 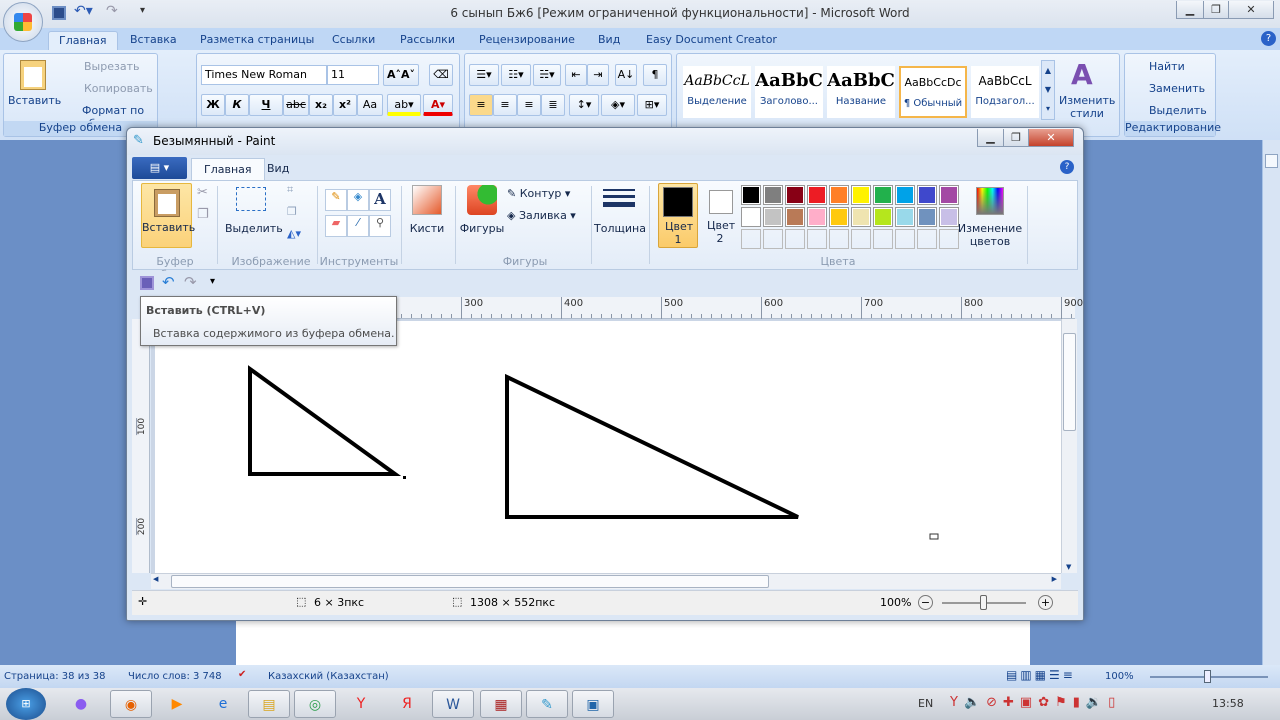 What do you see at coordinates (1251, 10) in the screenshot?
I see `word-close-button: ✕` at bounding box center [1251, 10].